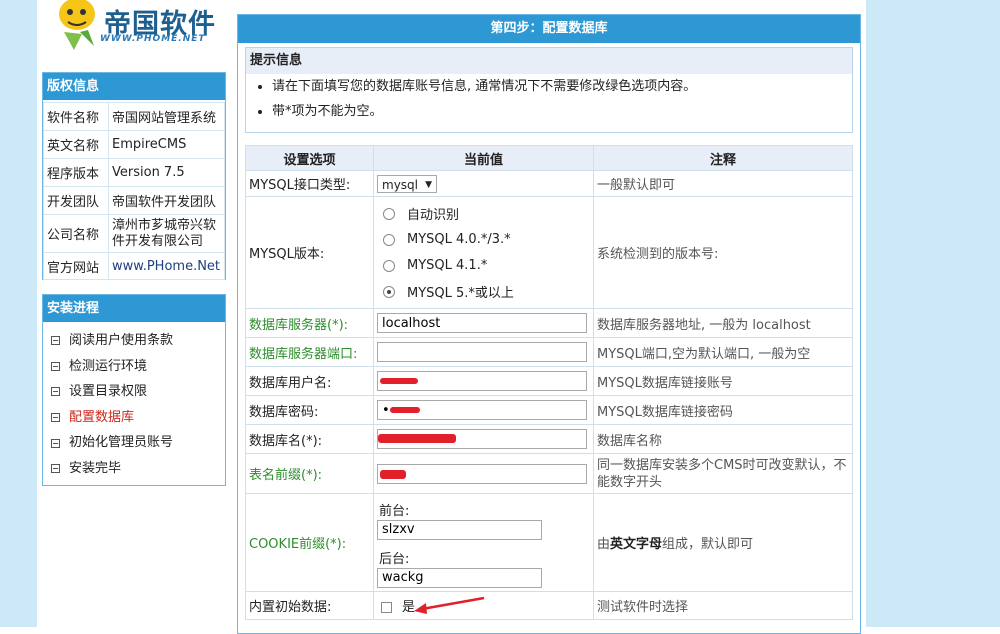 The width and height of the screenshot is (1000, 634). What do you see at coordinates (138, 29) in the screenshot?
I see `empire-logo: 帝国软件 WWW.PHOME.NET` at bounding box center [138, 29].